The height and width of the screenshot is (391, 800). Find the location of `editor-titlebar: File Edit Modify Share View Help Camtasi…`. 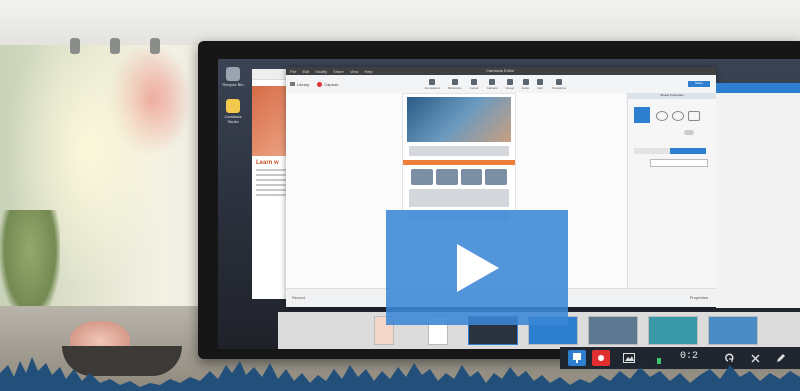

editor-titlebar: File Edit Modify Share View Help Camtasi… is located at coordinates (501, 71).